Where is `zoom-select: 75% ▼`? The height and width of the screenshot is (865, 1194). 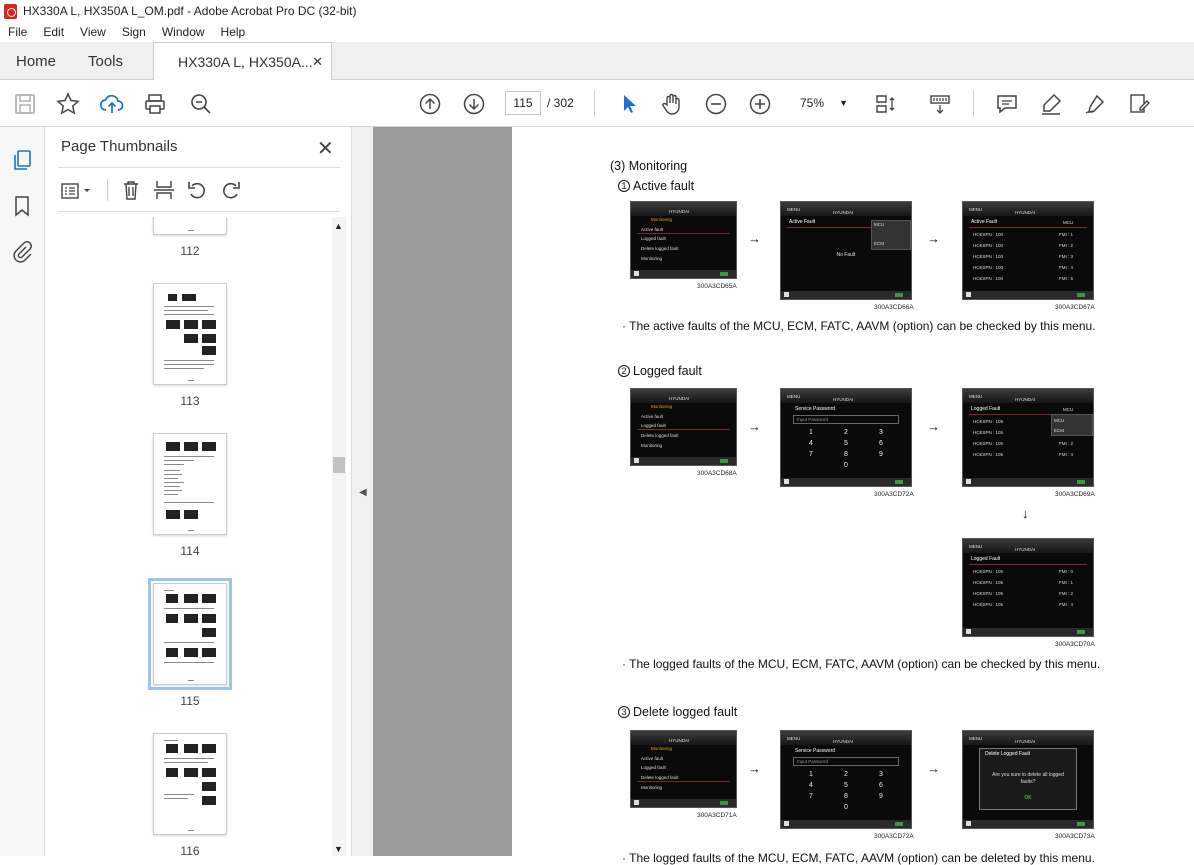
zoom-select: 75% ▼ is located at coordinates (822, 103).